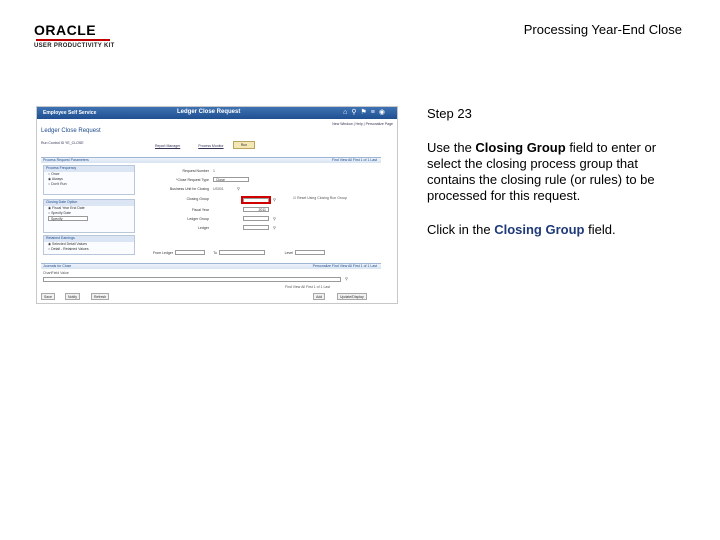  I want to click on add-button: Add, so click(319, 296).